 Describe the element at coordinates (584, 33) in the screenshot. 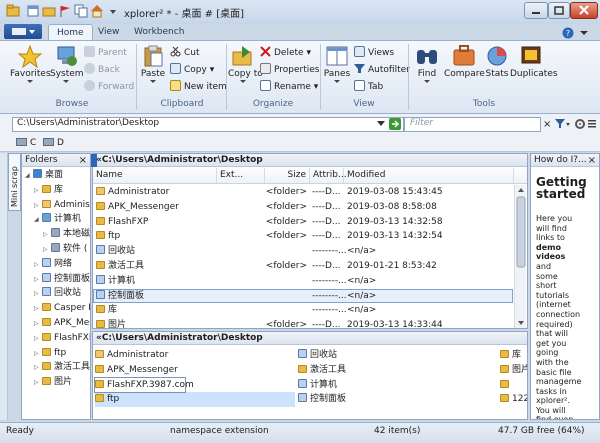

I see `ribbon-minimize-icon` at that location.